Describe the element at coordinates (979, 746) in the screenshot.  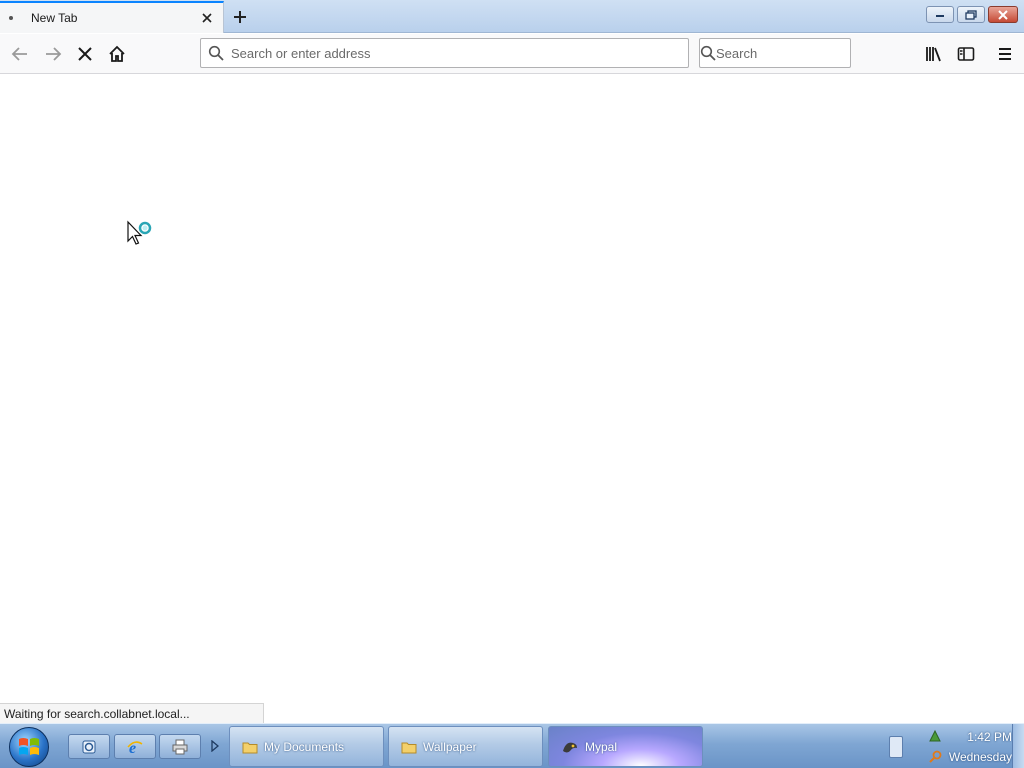
I see `system-clock: 1:42 PM Wednesday` at that location.